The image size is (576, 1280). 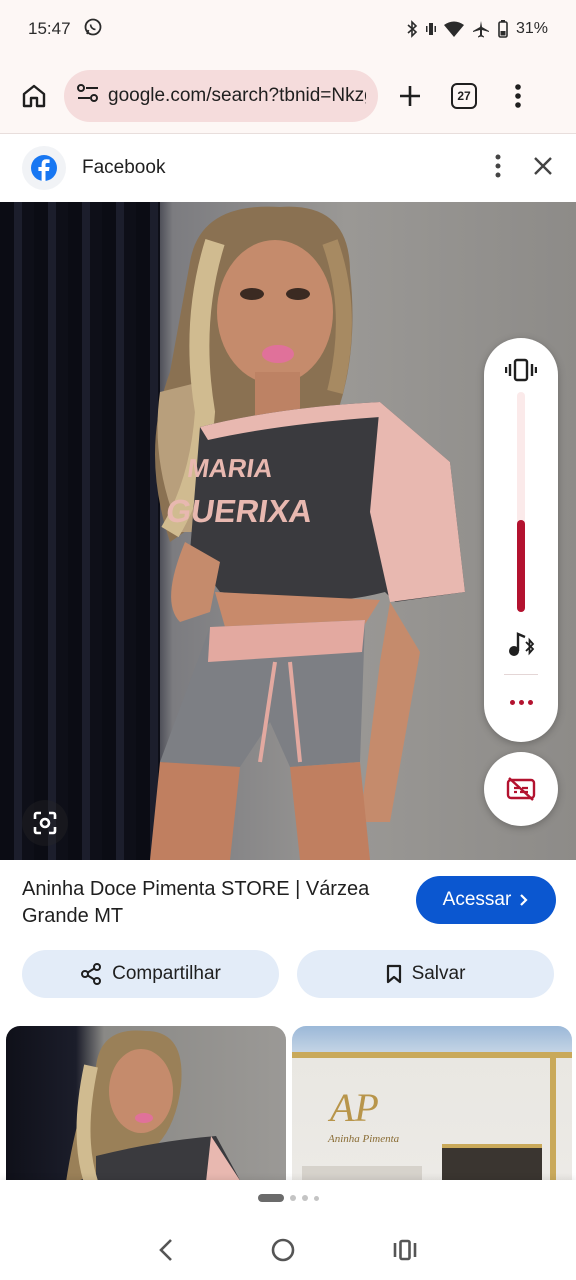 What do you see at coordinates (521, 565) in the screenshot?
I see `volume-slider-fill` at bounding box center [521, 565].